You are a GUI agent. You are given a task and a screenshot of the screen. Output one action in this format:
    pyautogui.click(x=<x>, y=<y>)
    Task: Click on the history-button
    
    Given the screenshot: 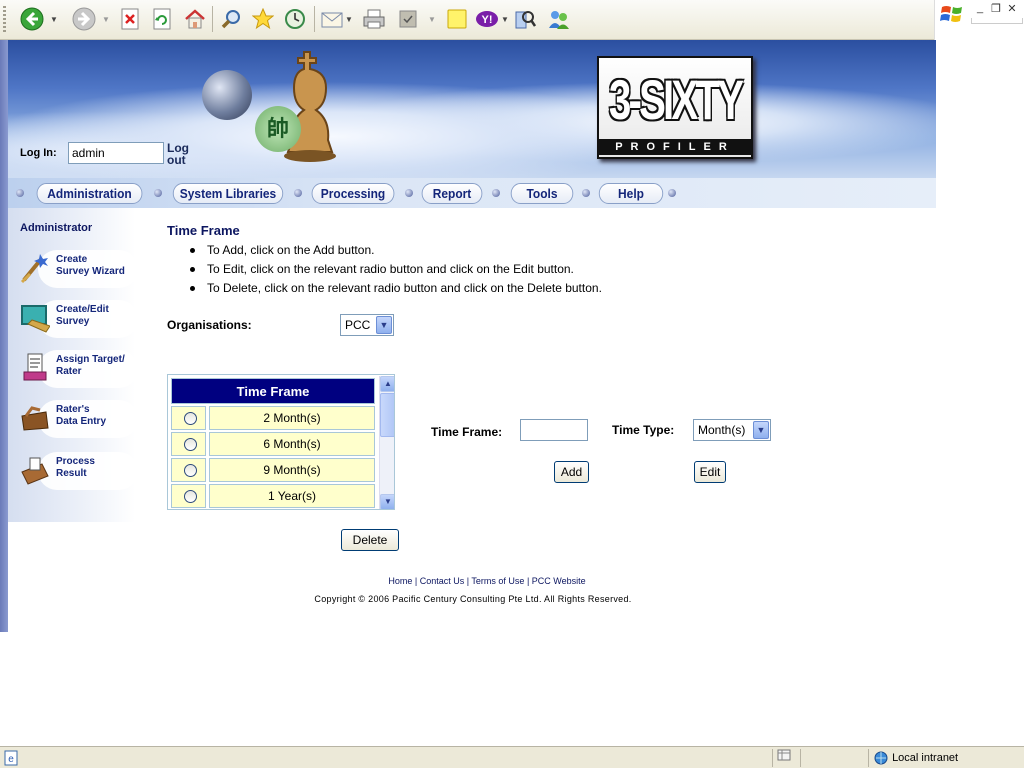 What is the action you would take?
    pyautogui.click(x=295, y=19)
    